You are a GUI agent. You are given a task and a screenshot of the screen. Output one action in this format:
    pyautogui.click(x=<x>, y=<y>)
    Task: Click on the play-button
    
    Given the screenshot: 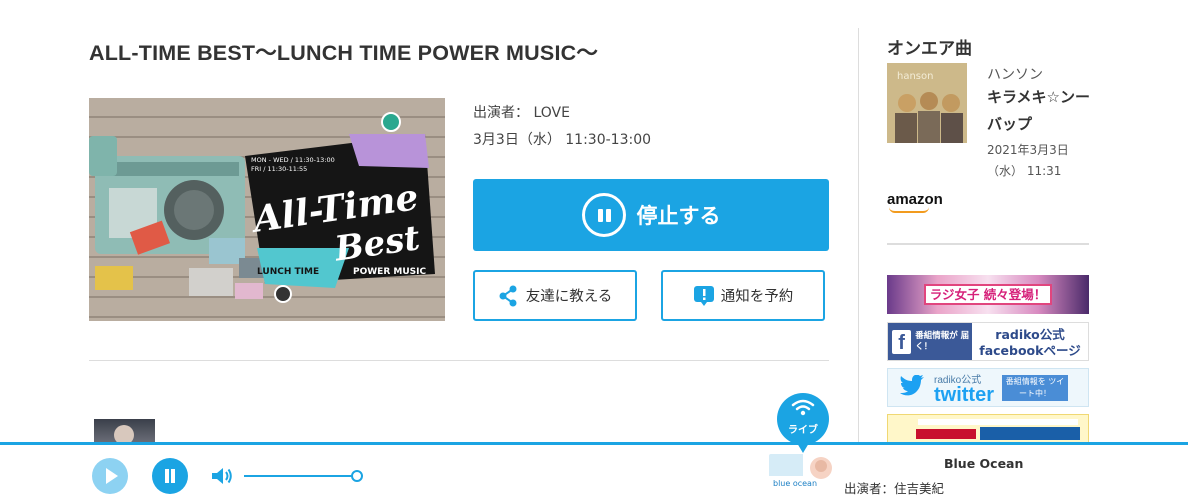 What is the action you would take?
    pyautogui.click(x=110, y=476)
    